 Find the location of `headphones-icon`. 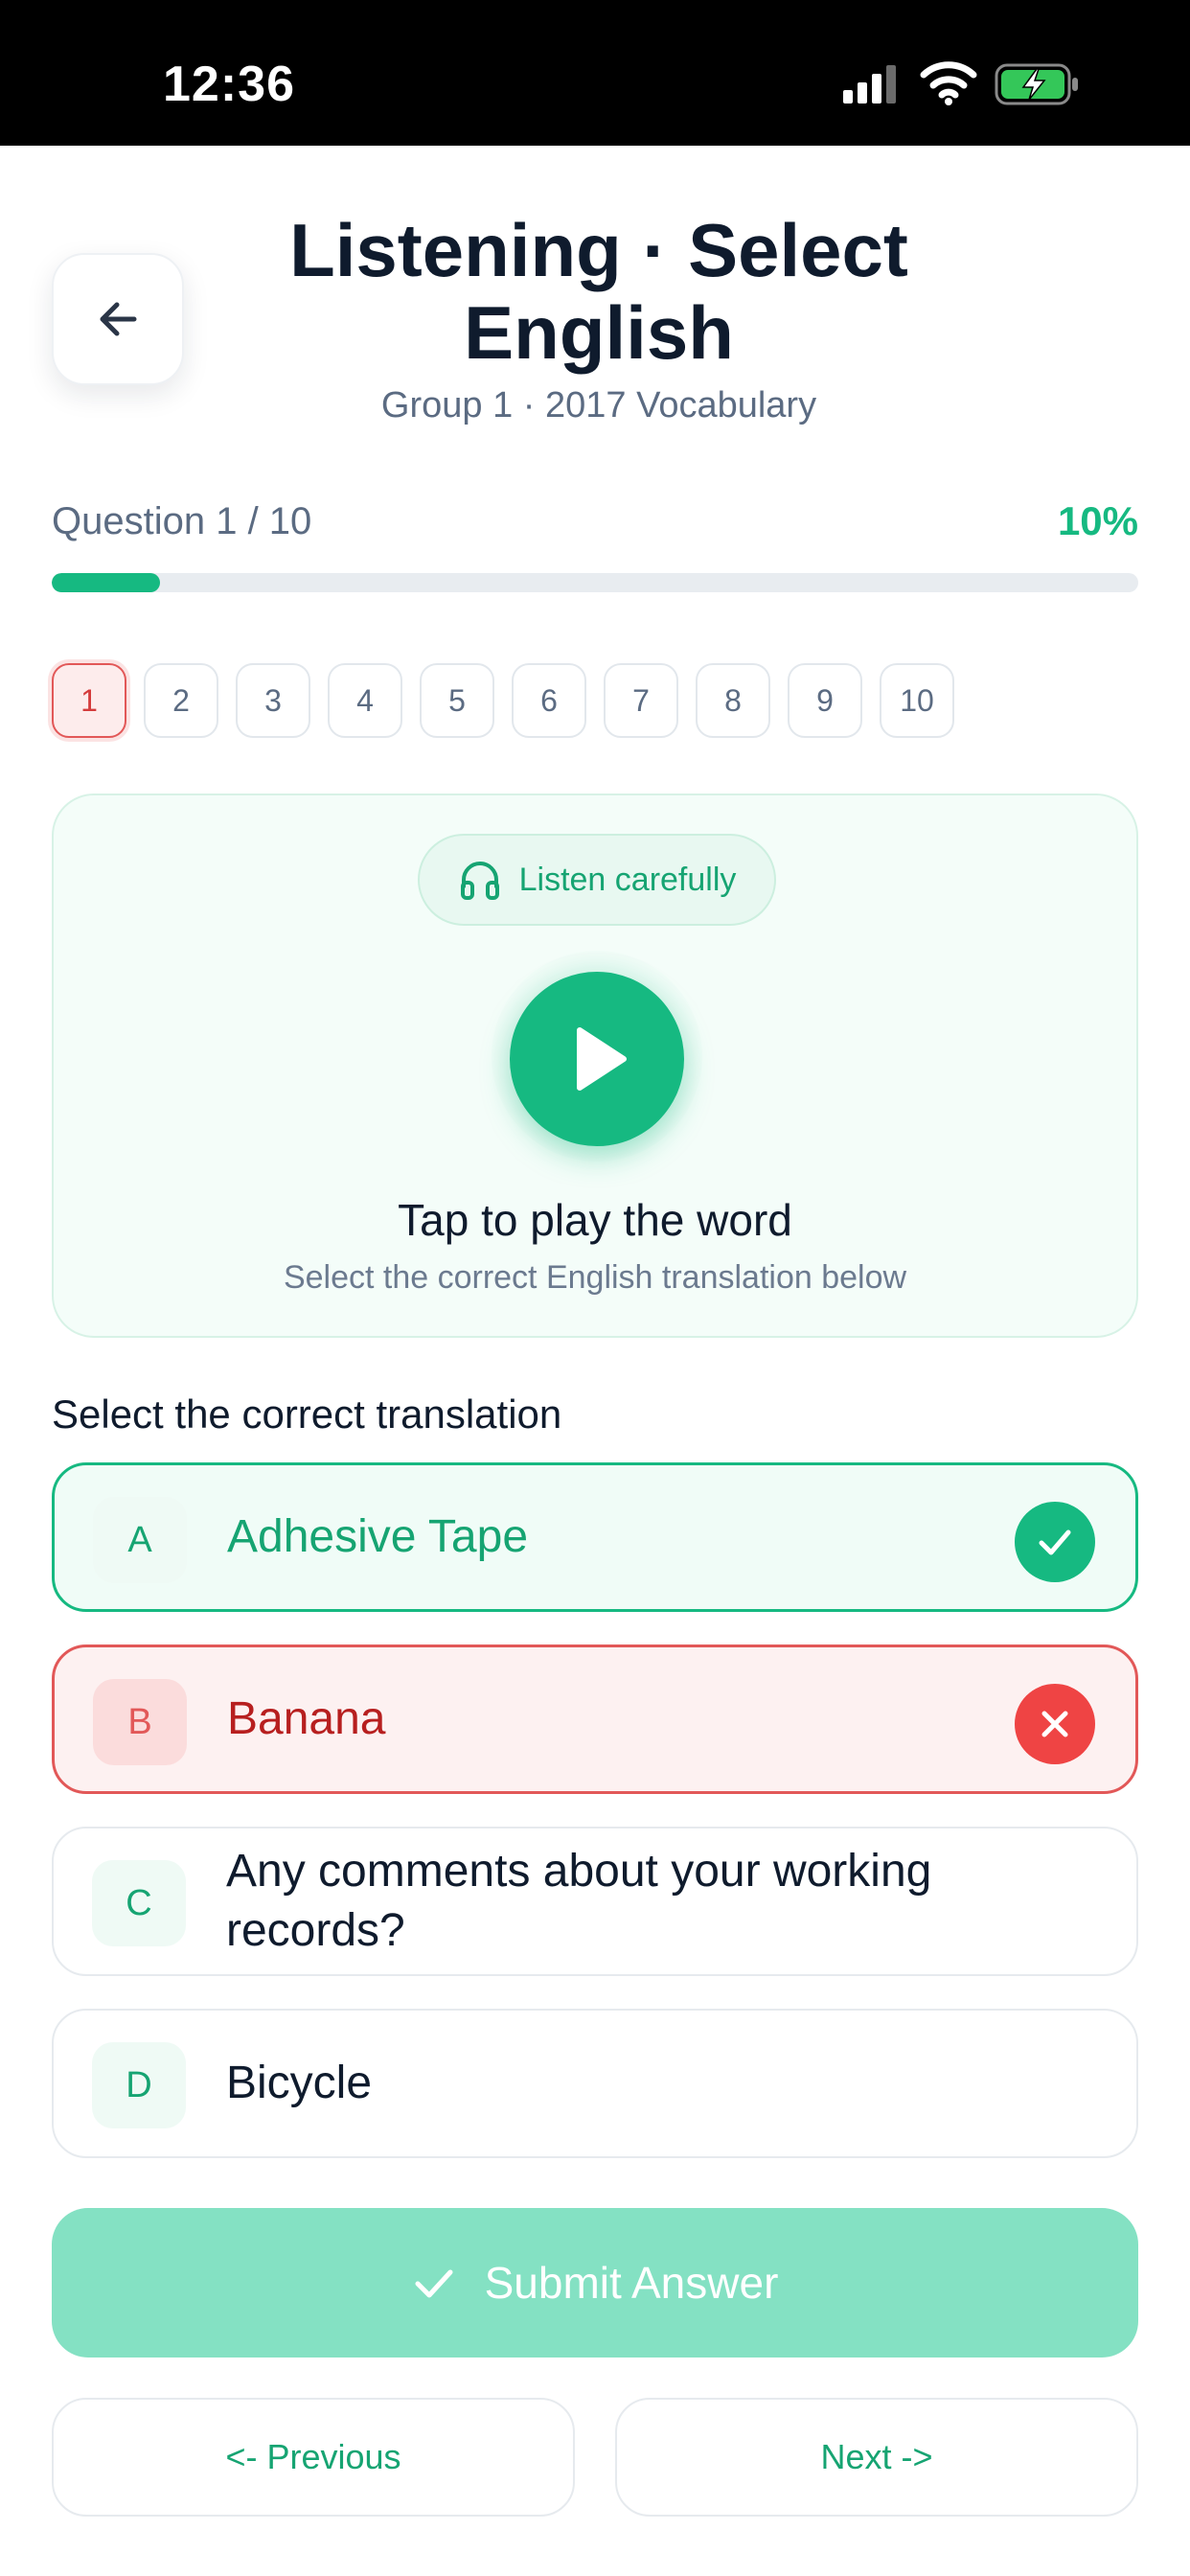

headphones-icon is located at coordinates (480, 881).